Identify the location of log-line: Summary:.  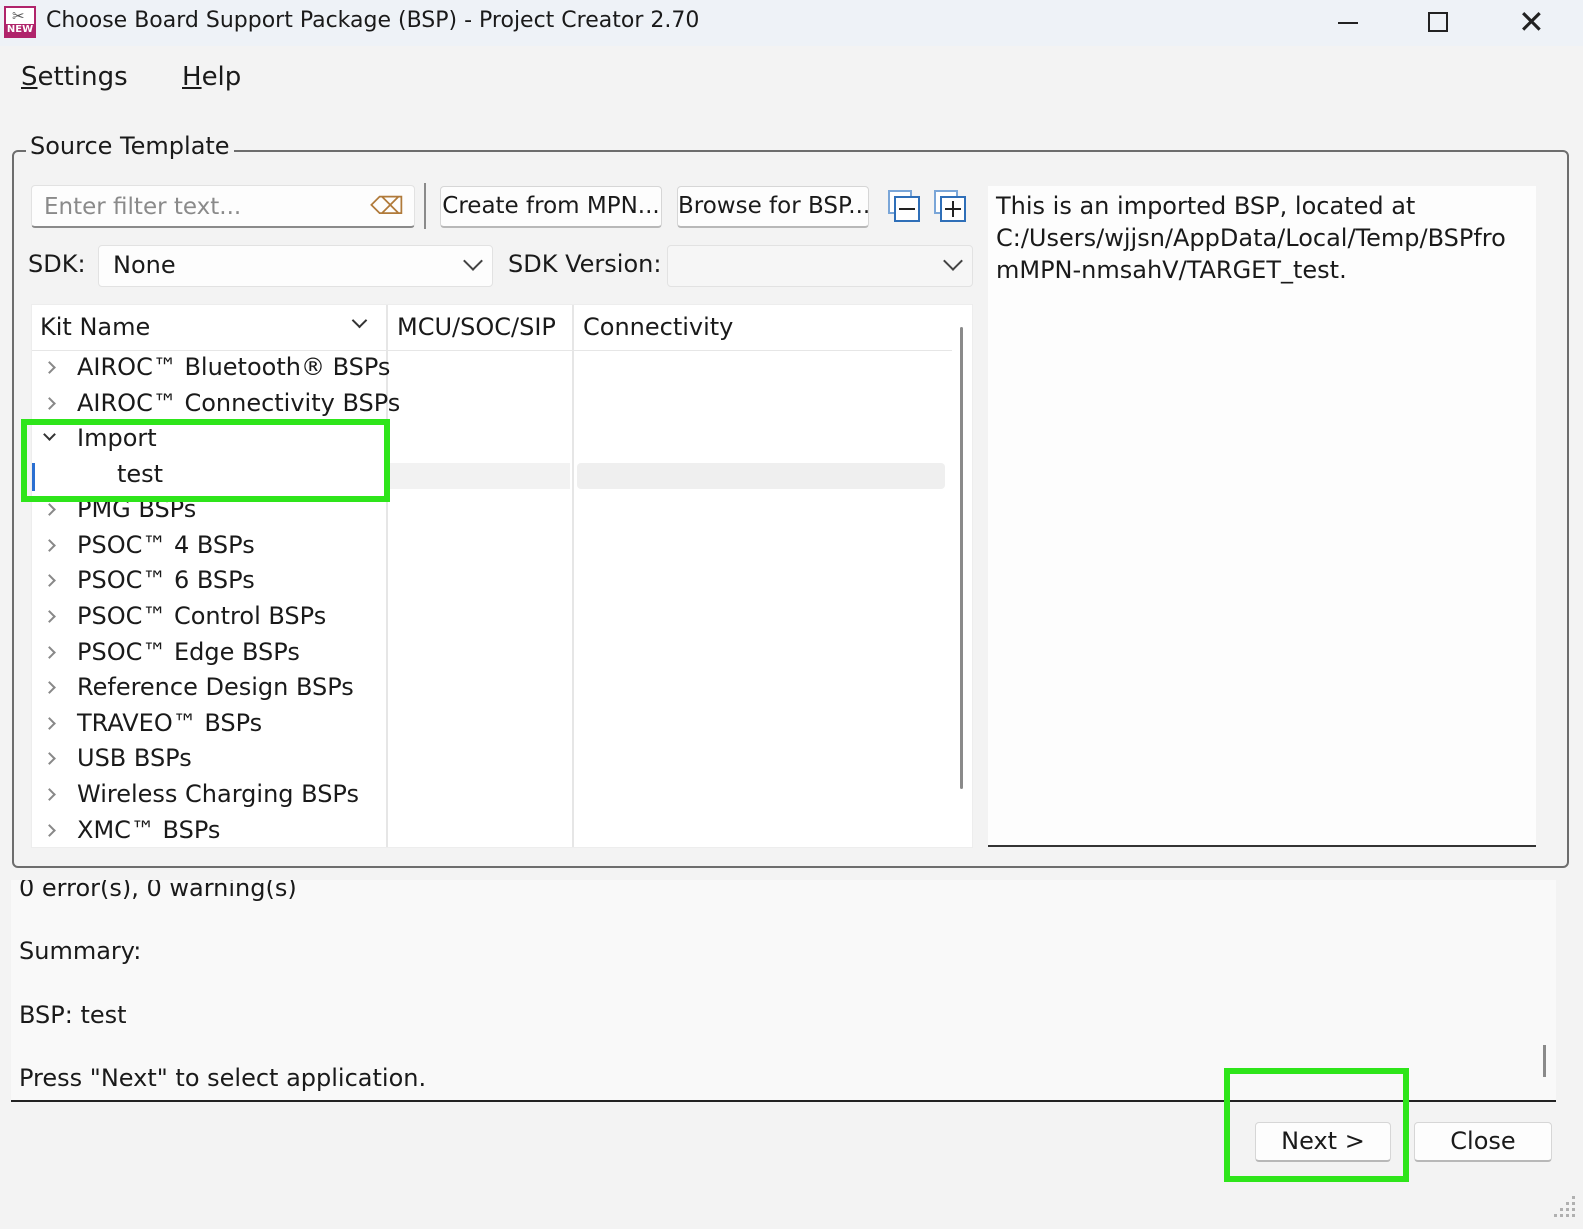
(80, 951).